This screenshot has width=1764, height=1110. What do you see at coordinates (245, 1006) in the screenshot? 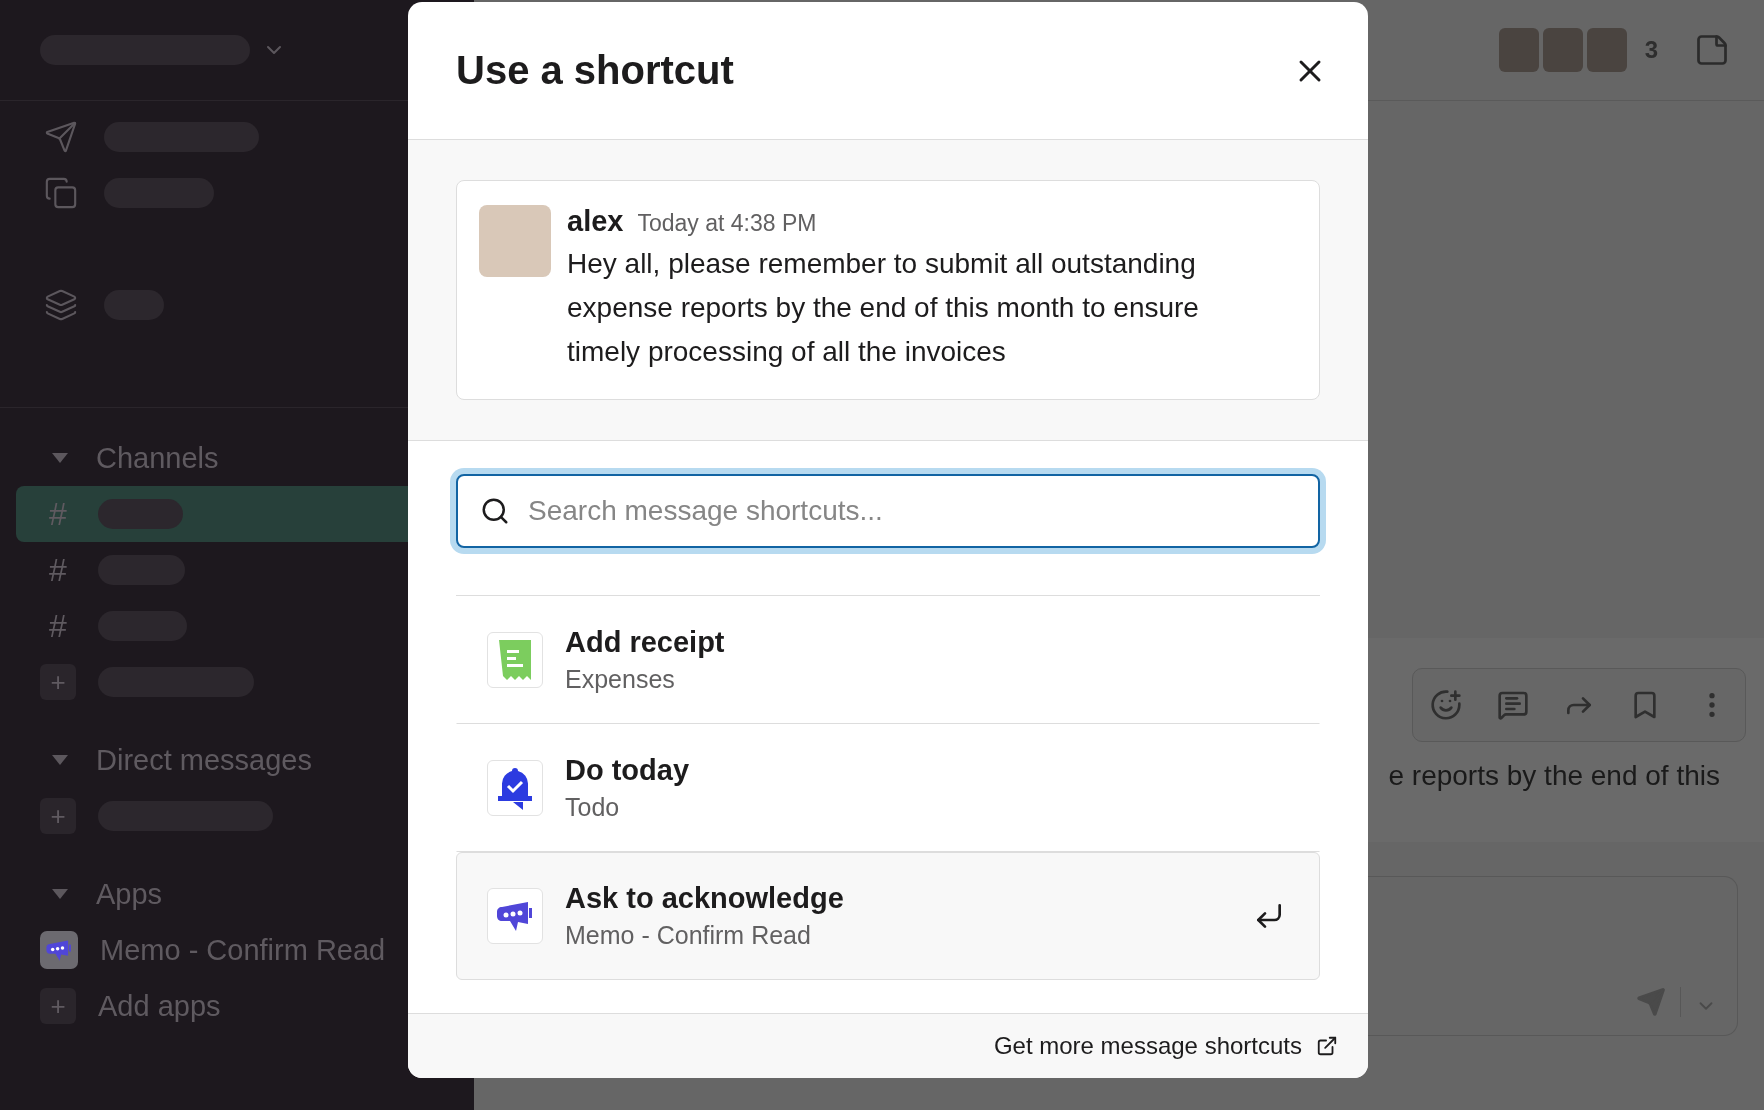
I see `sidebar-item: + Add apps` at bounding box center [245, 1006].